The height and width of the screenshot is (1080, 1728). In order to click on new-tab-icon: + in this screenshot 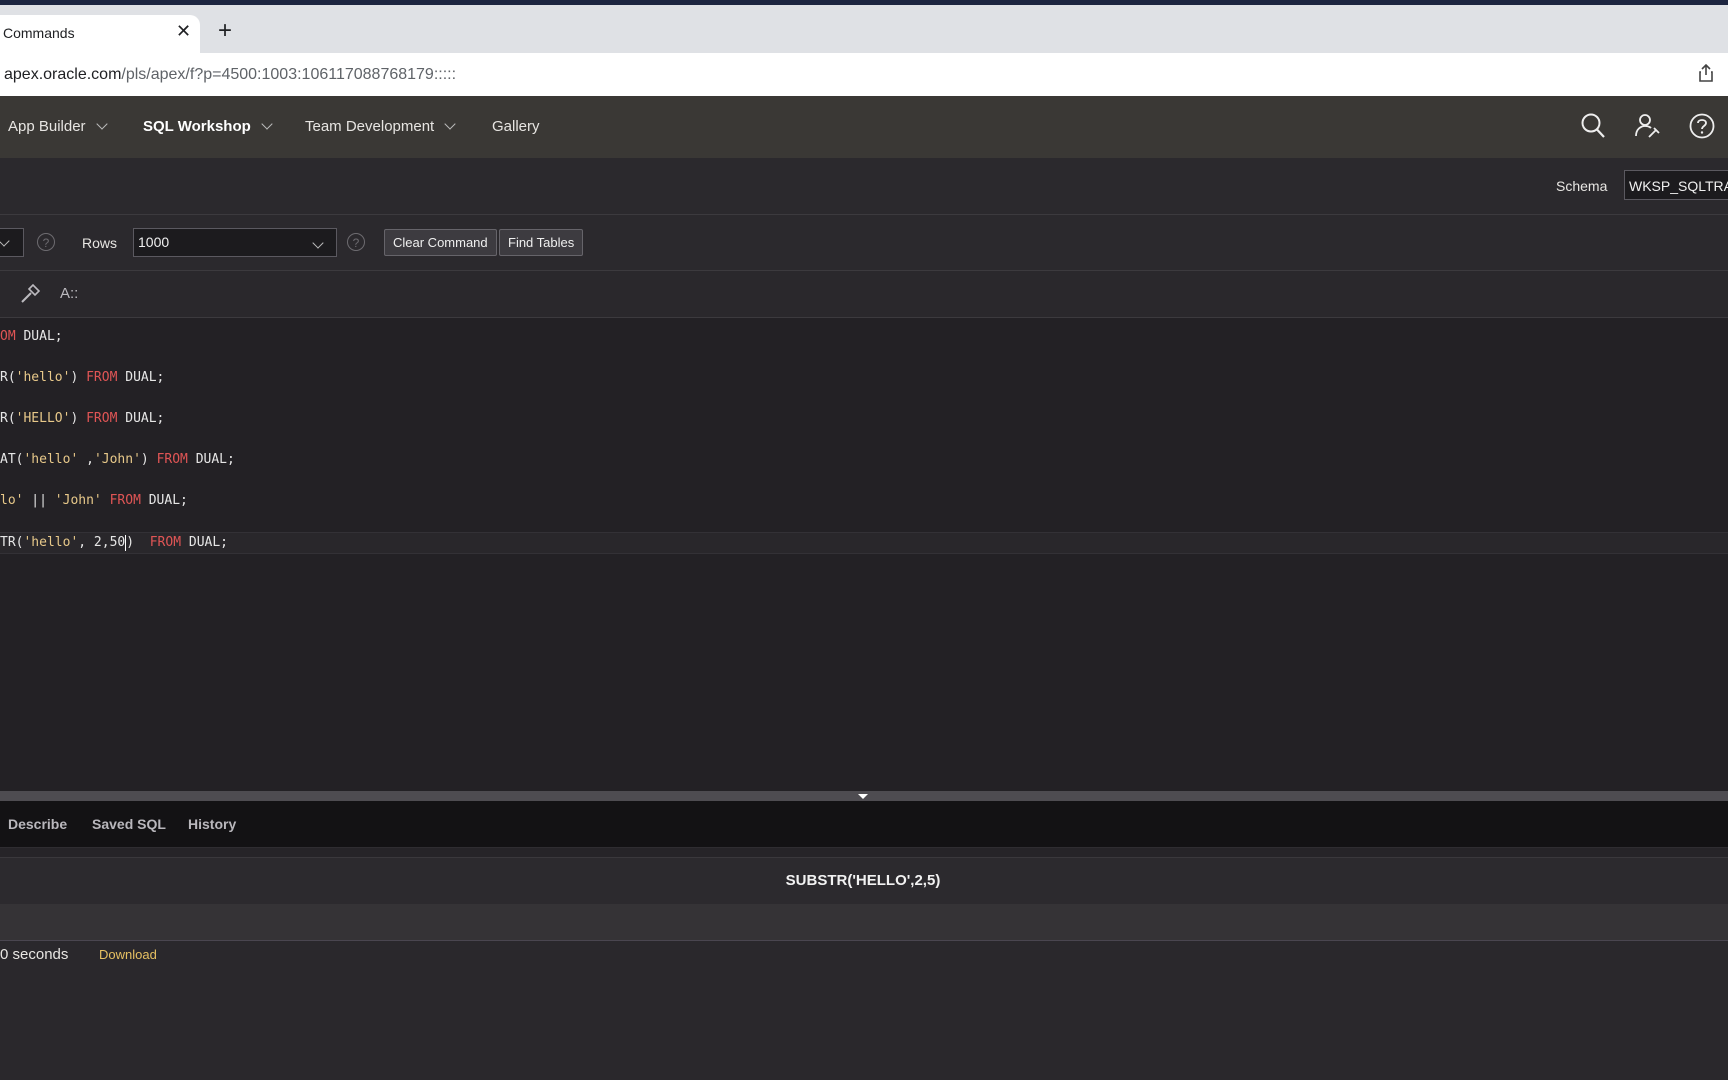, I will do `click(225, 31)`.